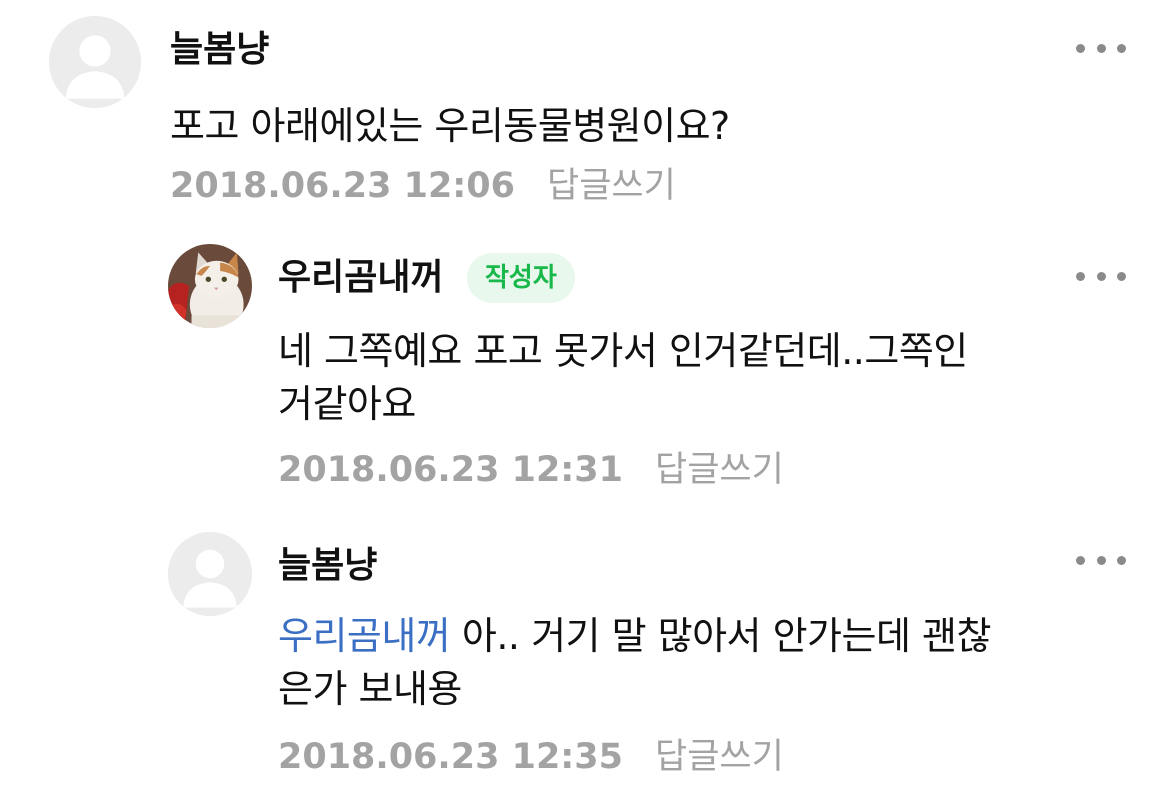  I want to click on comment-meta: 2018.06.23 12:35 답글쓰기, so click(531, 757).